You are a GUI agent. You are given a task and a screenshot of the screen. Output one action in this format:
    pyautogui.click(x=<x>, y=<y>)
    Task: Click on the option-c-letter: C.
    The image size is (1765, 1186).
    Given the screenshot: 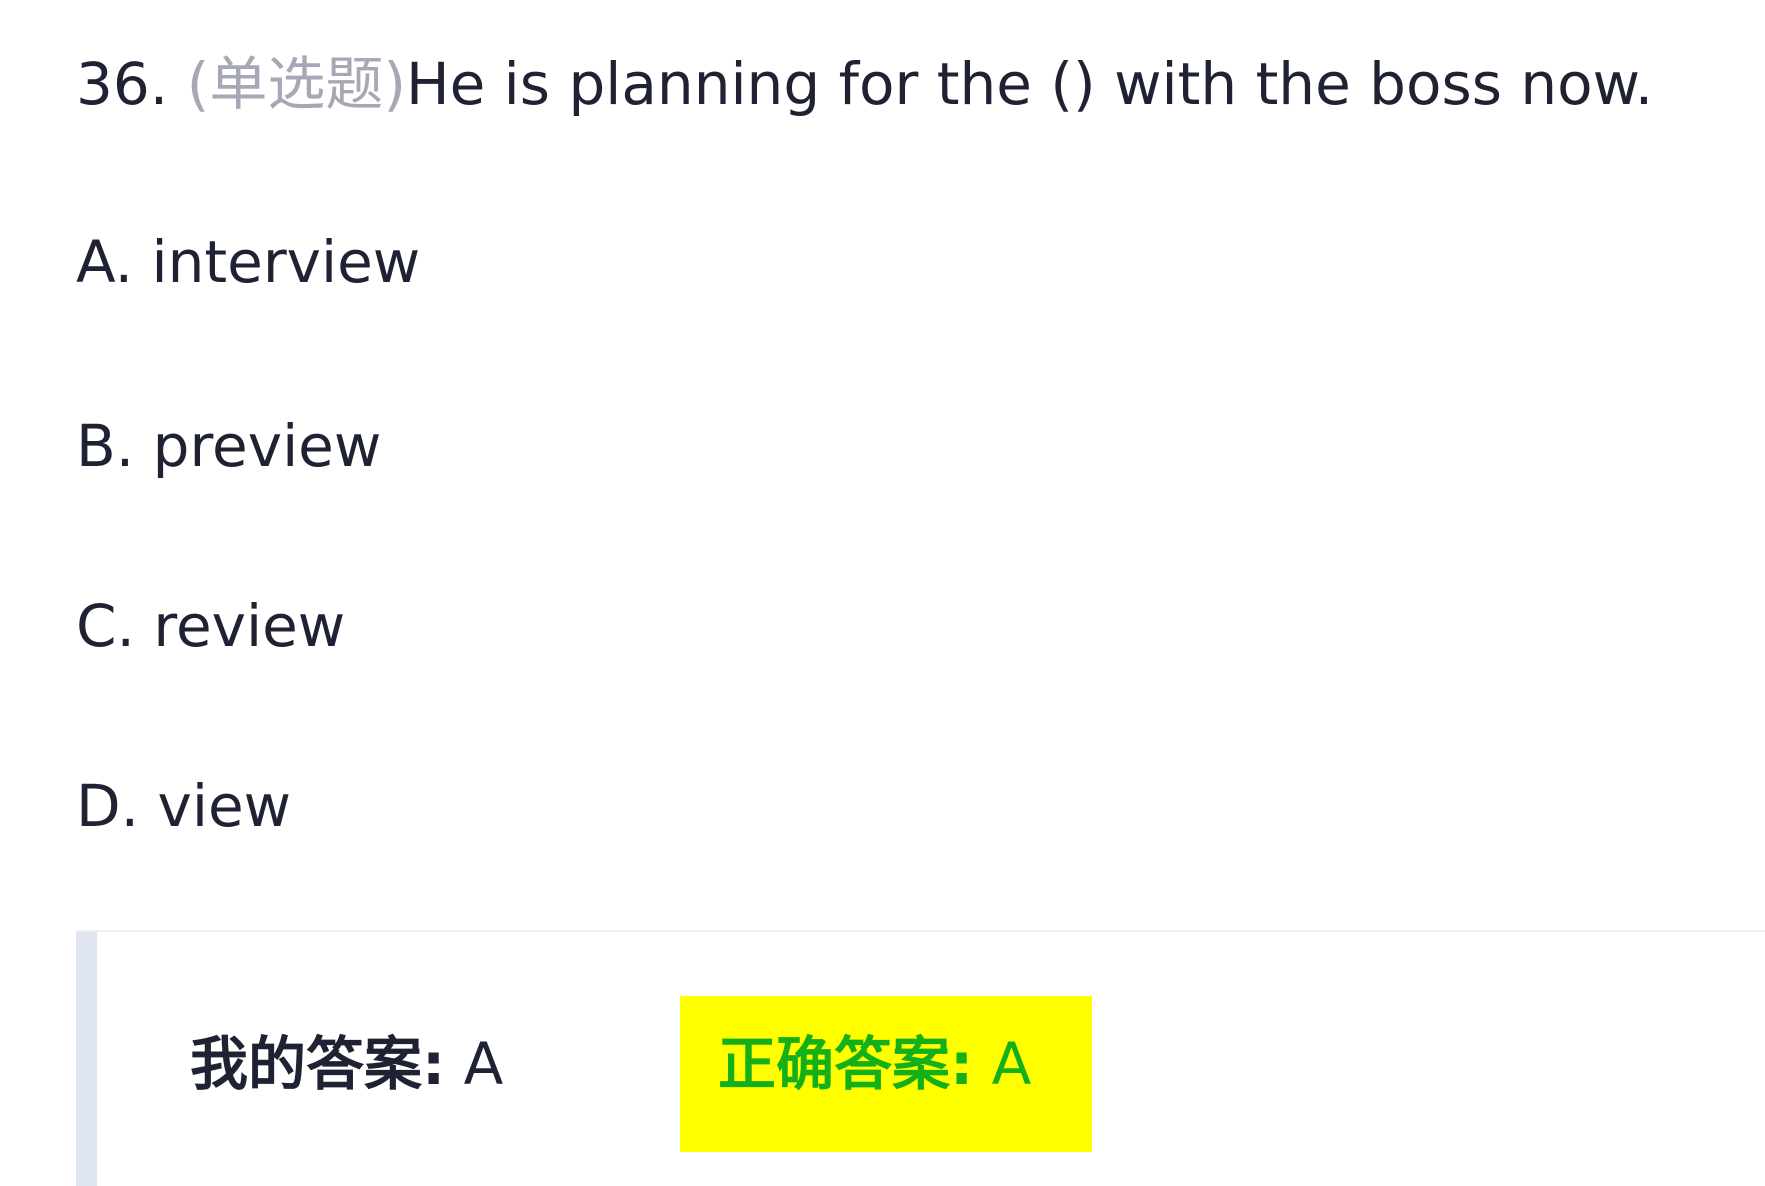 What is the action you would take?
    pyautogui.click(x=105, y=626)
    